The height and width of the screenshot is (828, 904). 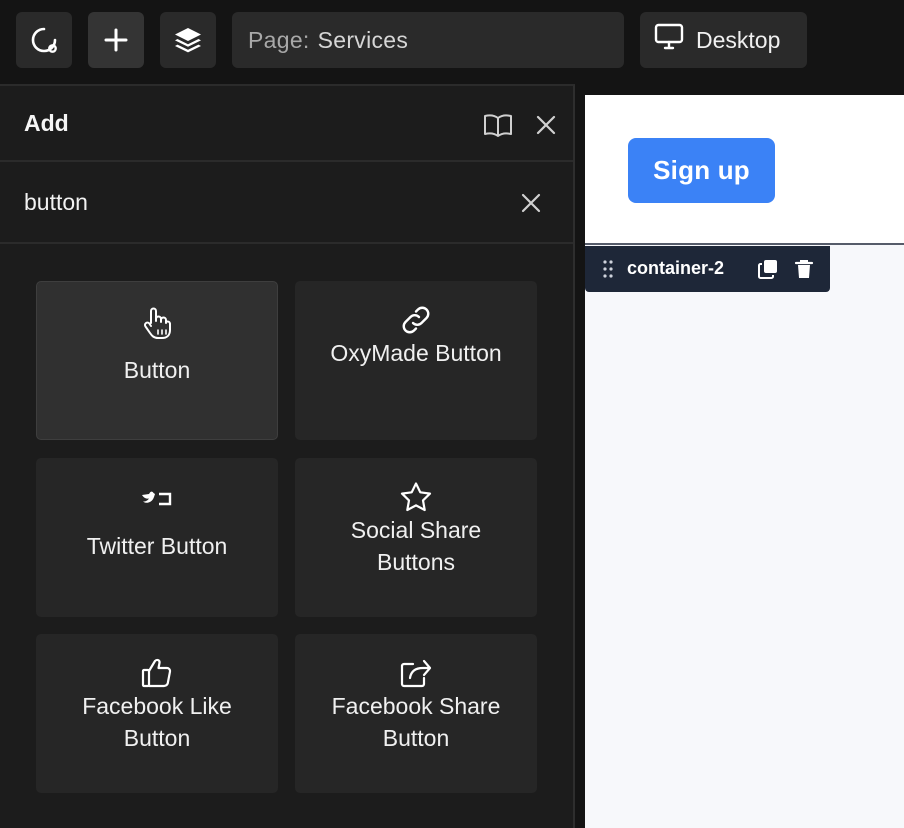 What do you see at coordinates (157, 370) in the screenshot?
I see `card-label: Button` at bounding box center [157, 370].